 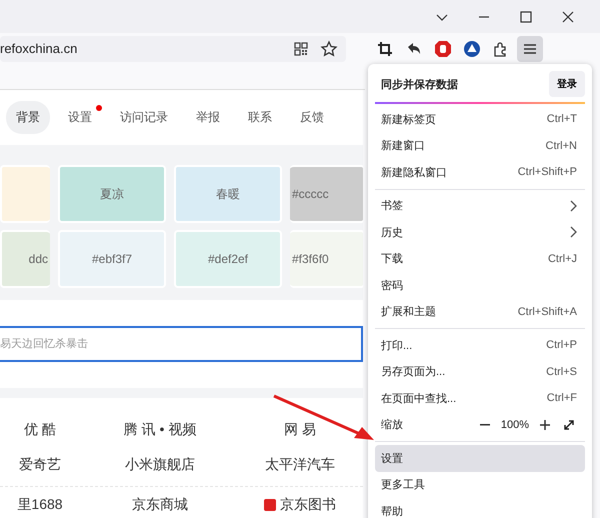 I want to click on site-link: 太平洋汽车, so click(x=300, y=465).